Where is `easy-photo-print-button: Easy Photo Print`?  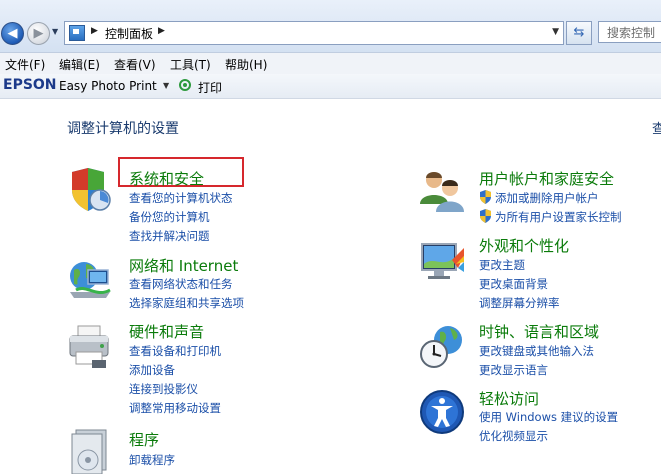
easy-photo-print-button: Easy Photo Print is located at coordinates (108, 86).